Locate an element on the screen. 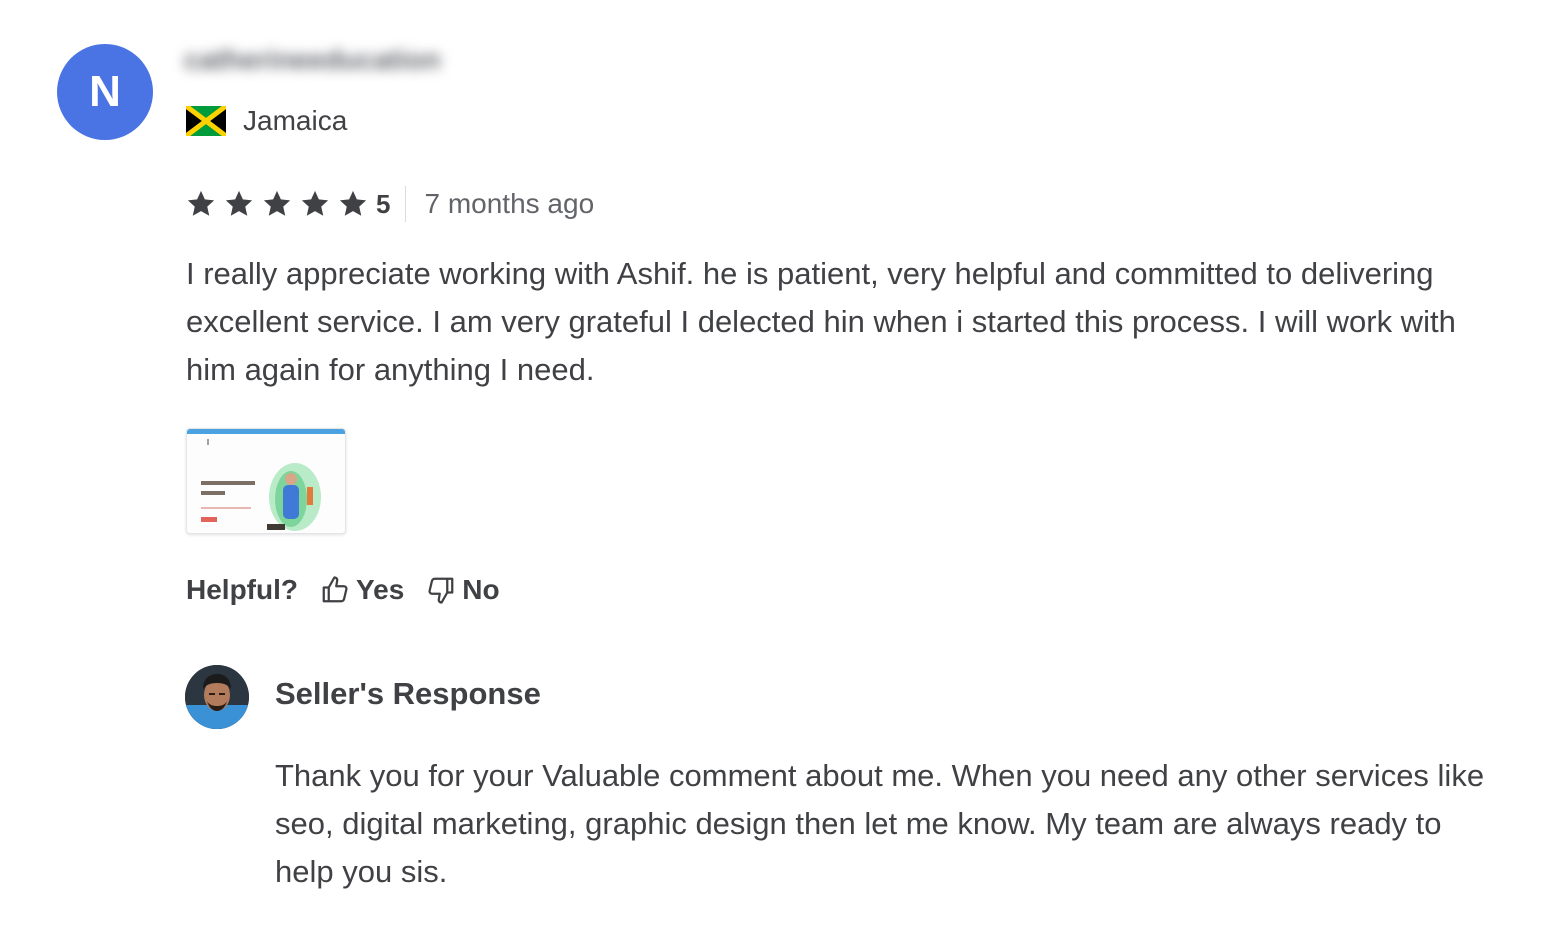 The height and width of the screenshot is (943, 1559). helpful-yes-button: Yes is located at coordinates (362, 590).